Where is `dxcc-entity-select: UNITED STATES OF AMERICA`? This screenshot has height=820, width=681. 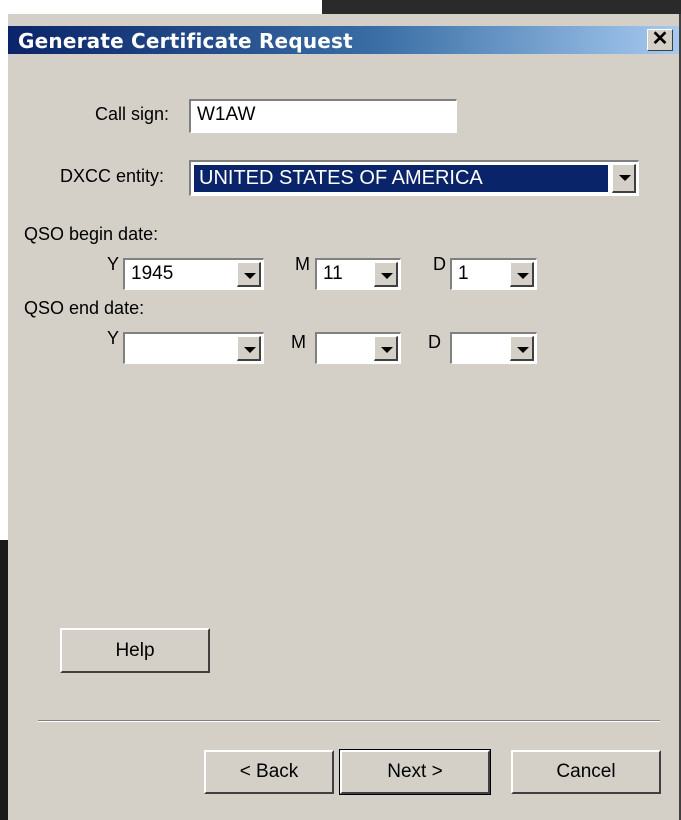 dxcc-entity-select: UNITED STATES OF AMERICA is located at coordinates (414, 178).